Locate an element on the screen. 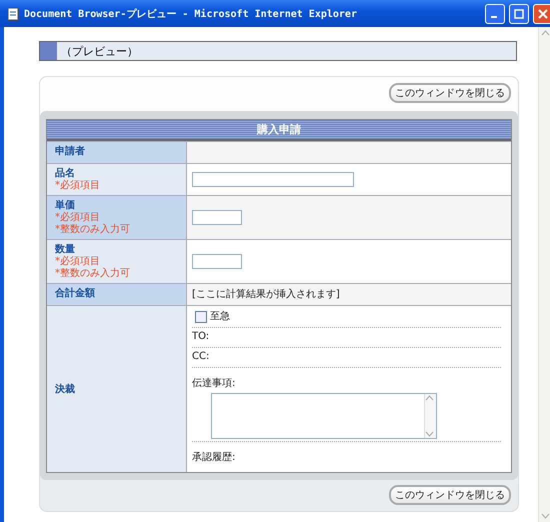 The height and width of the screenshot is (522, 550). close-button is located at coordinates (541, 14).